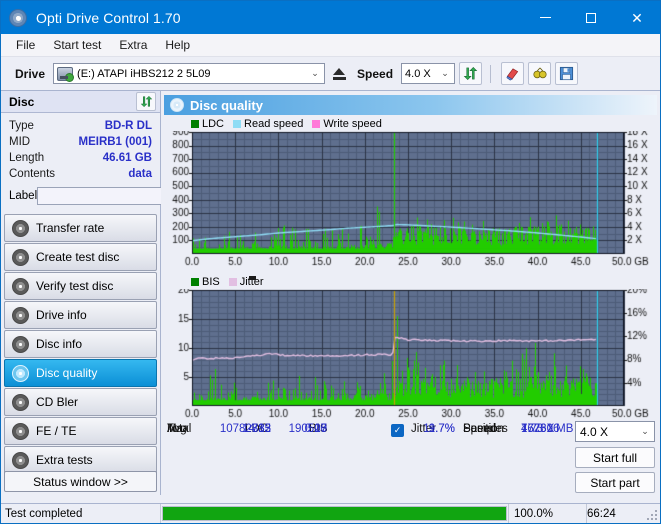  I want to click on legend-label: Write speed, so click(352, 124).